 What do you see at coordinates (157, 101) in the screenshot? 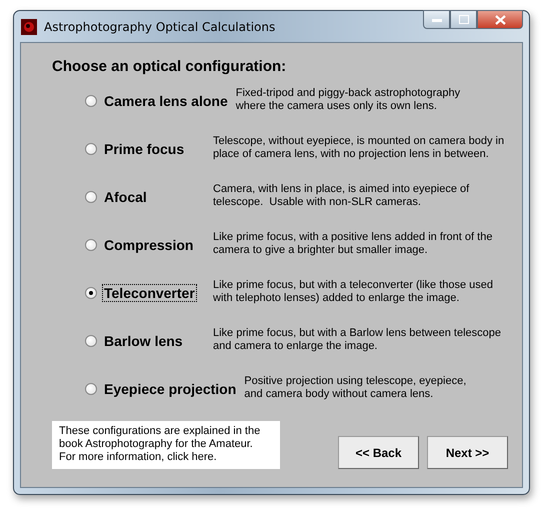
I see `radio-option: Camera lens alone` at bounding box center [157, 101].